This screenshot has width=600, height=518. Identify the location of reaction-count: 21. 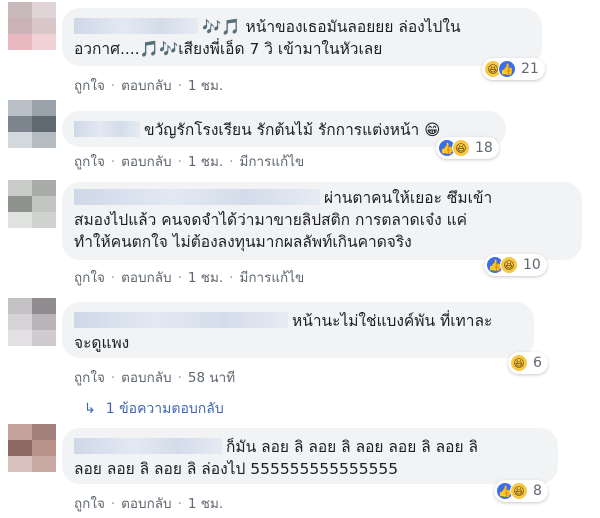
(530, 69).